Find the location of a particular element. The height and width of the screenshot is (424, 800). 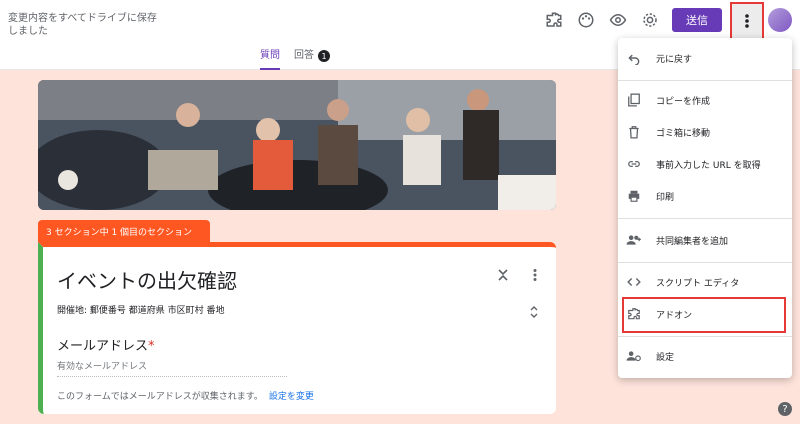

add-people-icon is located at coordinates (634, 240).